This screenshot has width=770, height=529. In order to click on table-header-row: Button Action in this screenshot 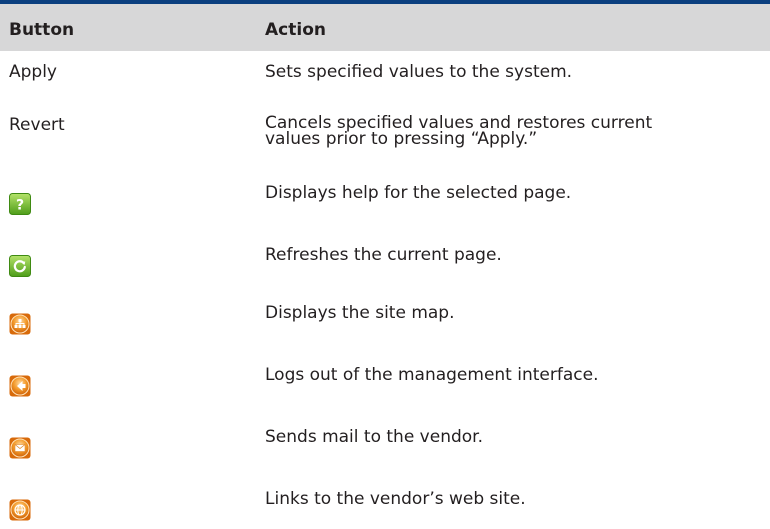, I will do `click(385, 27)`.